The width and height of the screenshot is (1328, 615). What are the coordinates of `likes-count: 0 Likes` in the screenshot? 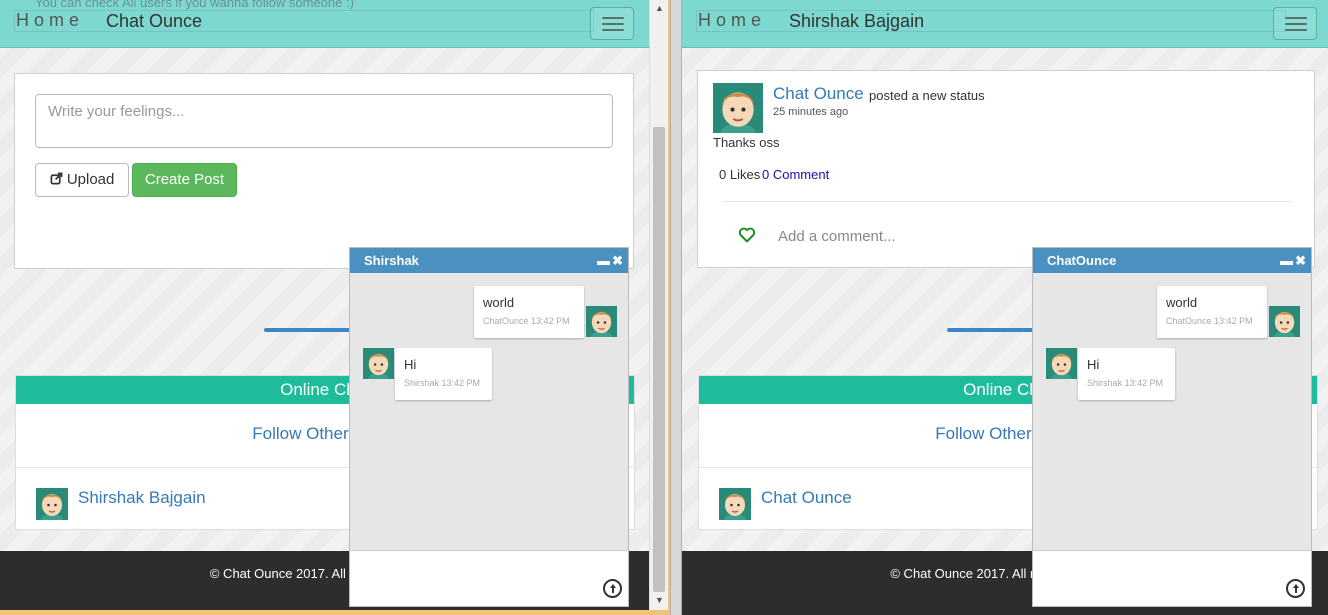 It's located at (740, 174).